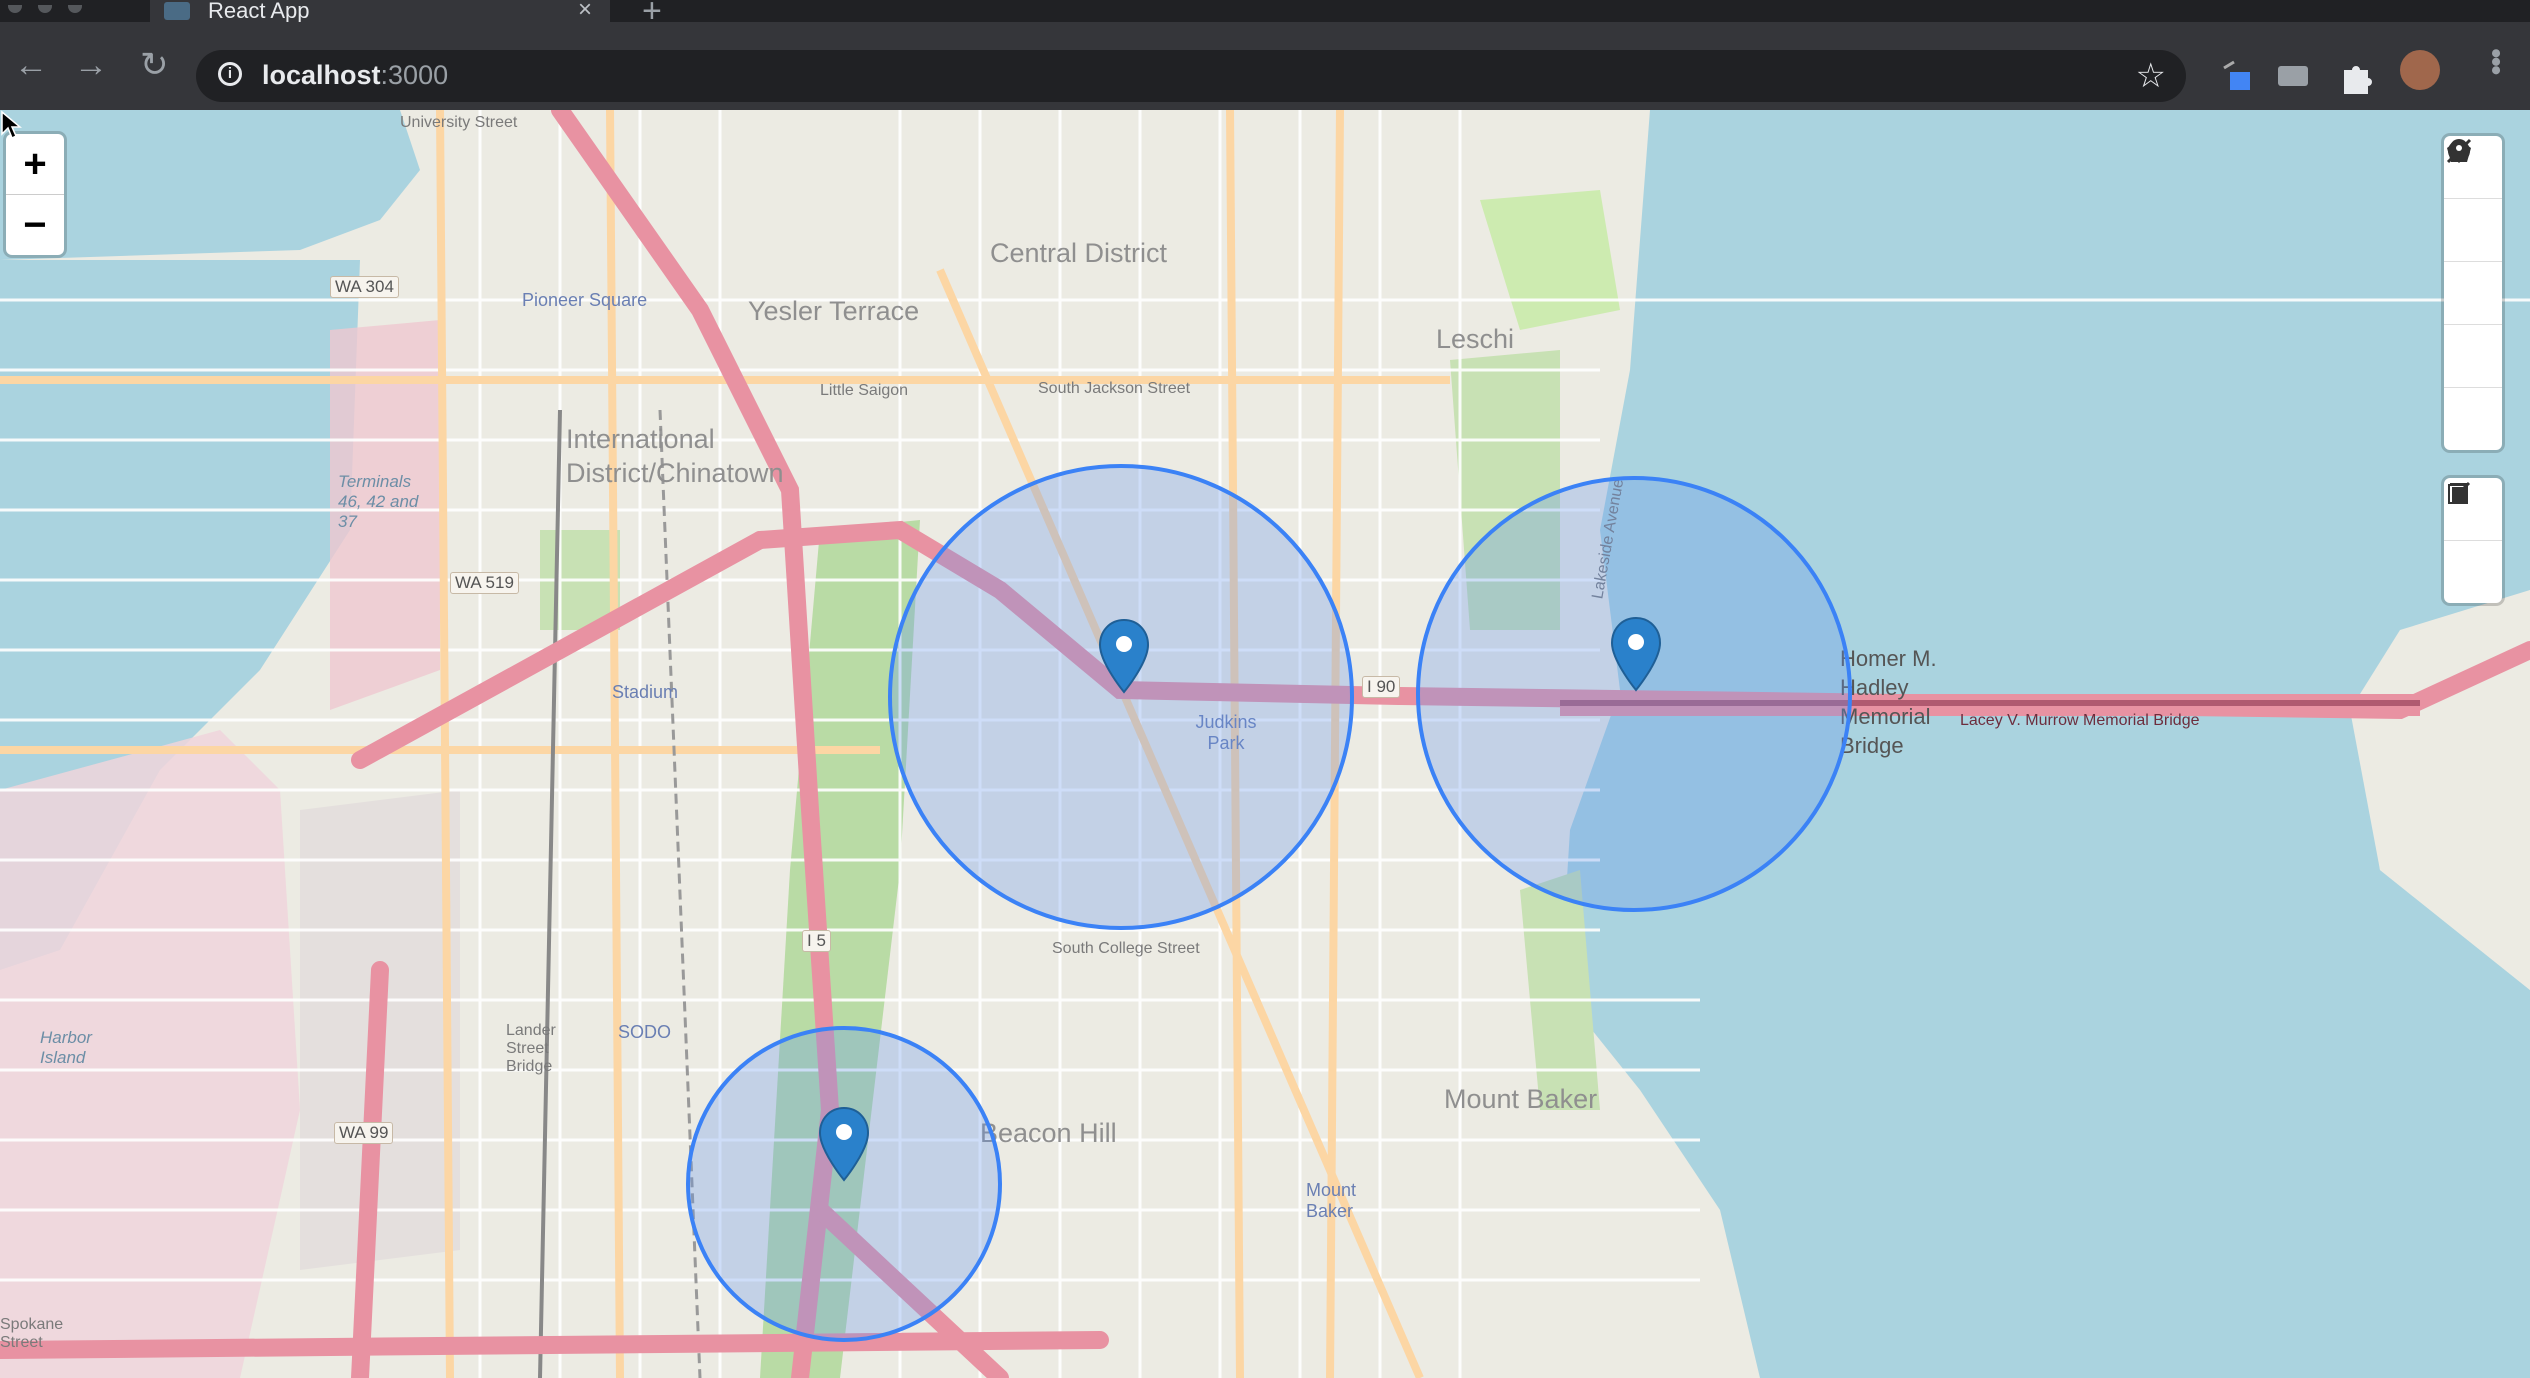 Image resolution: width=2530 pixels, height=1378 pixels. What do you see at coordinates (2473, 543) in the screenshot?
I see `delete-layers-button` at bounding box center [2473, 543].